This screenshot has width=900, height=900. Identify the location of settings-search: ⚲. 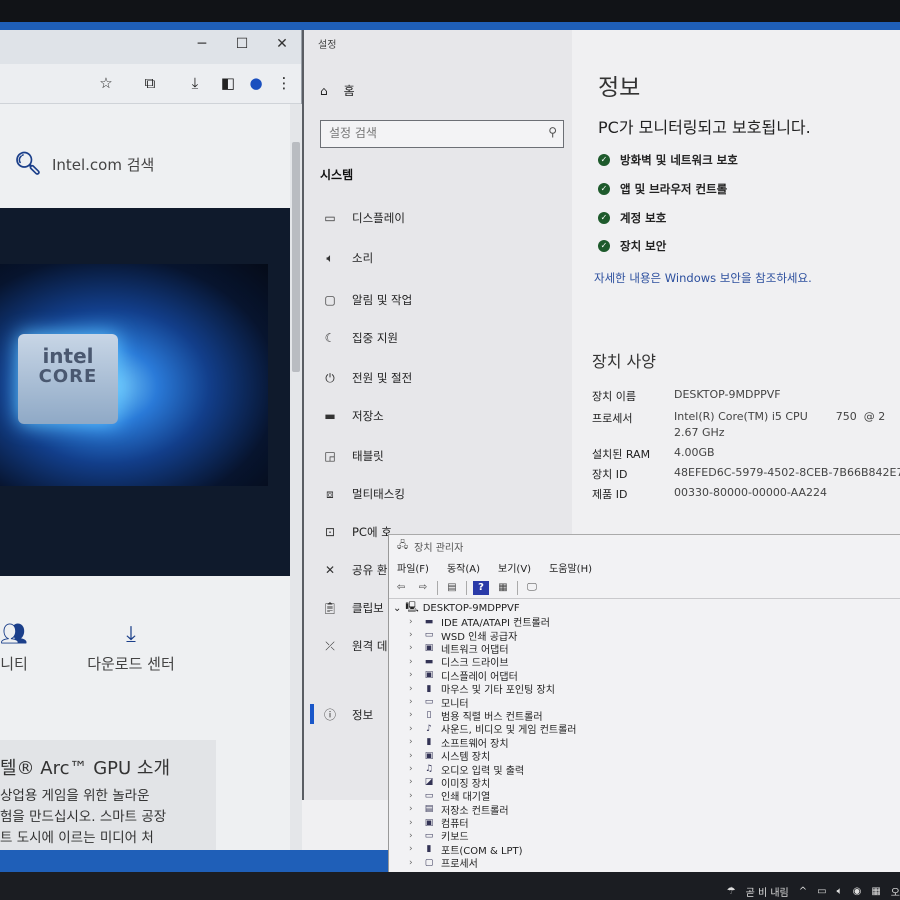
(442, 134).